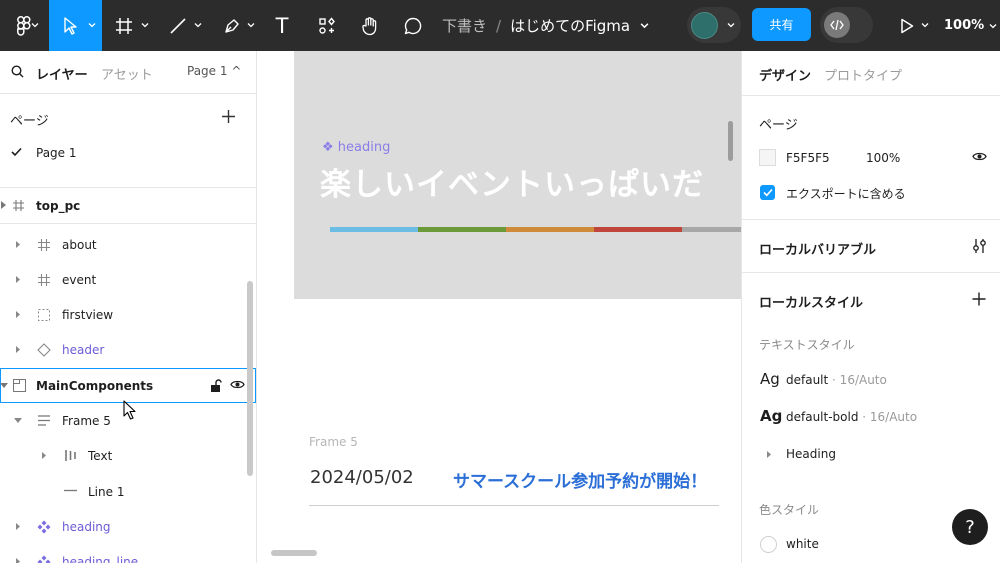  Describe the element at coordinates (44, 280) in the screenshot. I see `frame-icon` at that location.